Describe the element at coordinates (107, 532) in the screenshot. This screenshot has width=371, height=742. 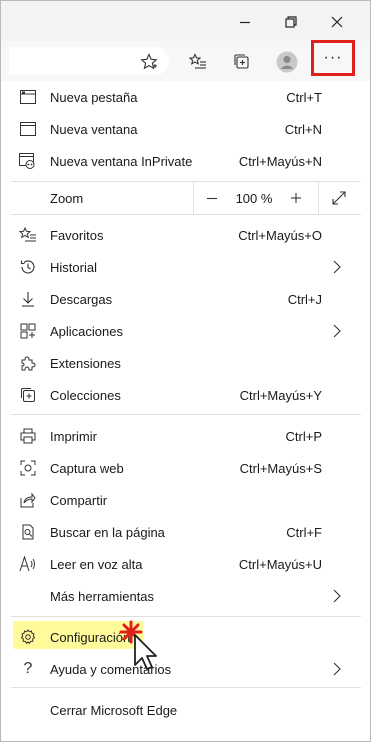
I see `menu-item-label: Buscar en la página` at that location.